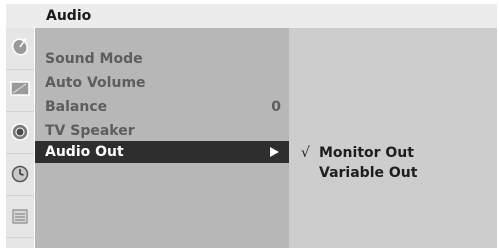 The height and width of the screenshot is (250, 499). I want to click on menu-title: Audio, so click(69, 16).